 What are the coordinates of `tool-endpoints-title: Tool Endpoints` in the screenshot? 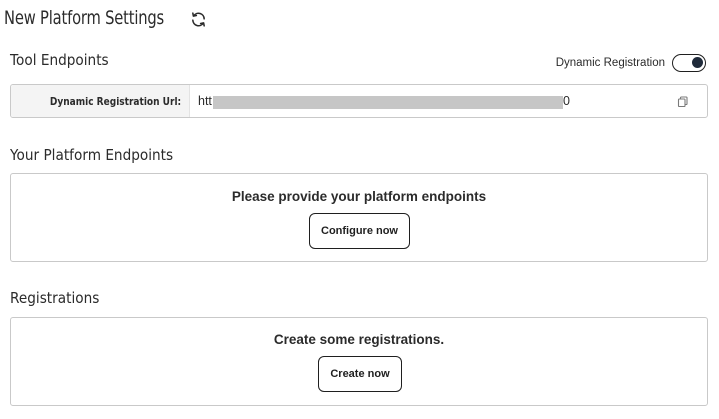 It's located at (59, 60).